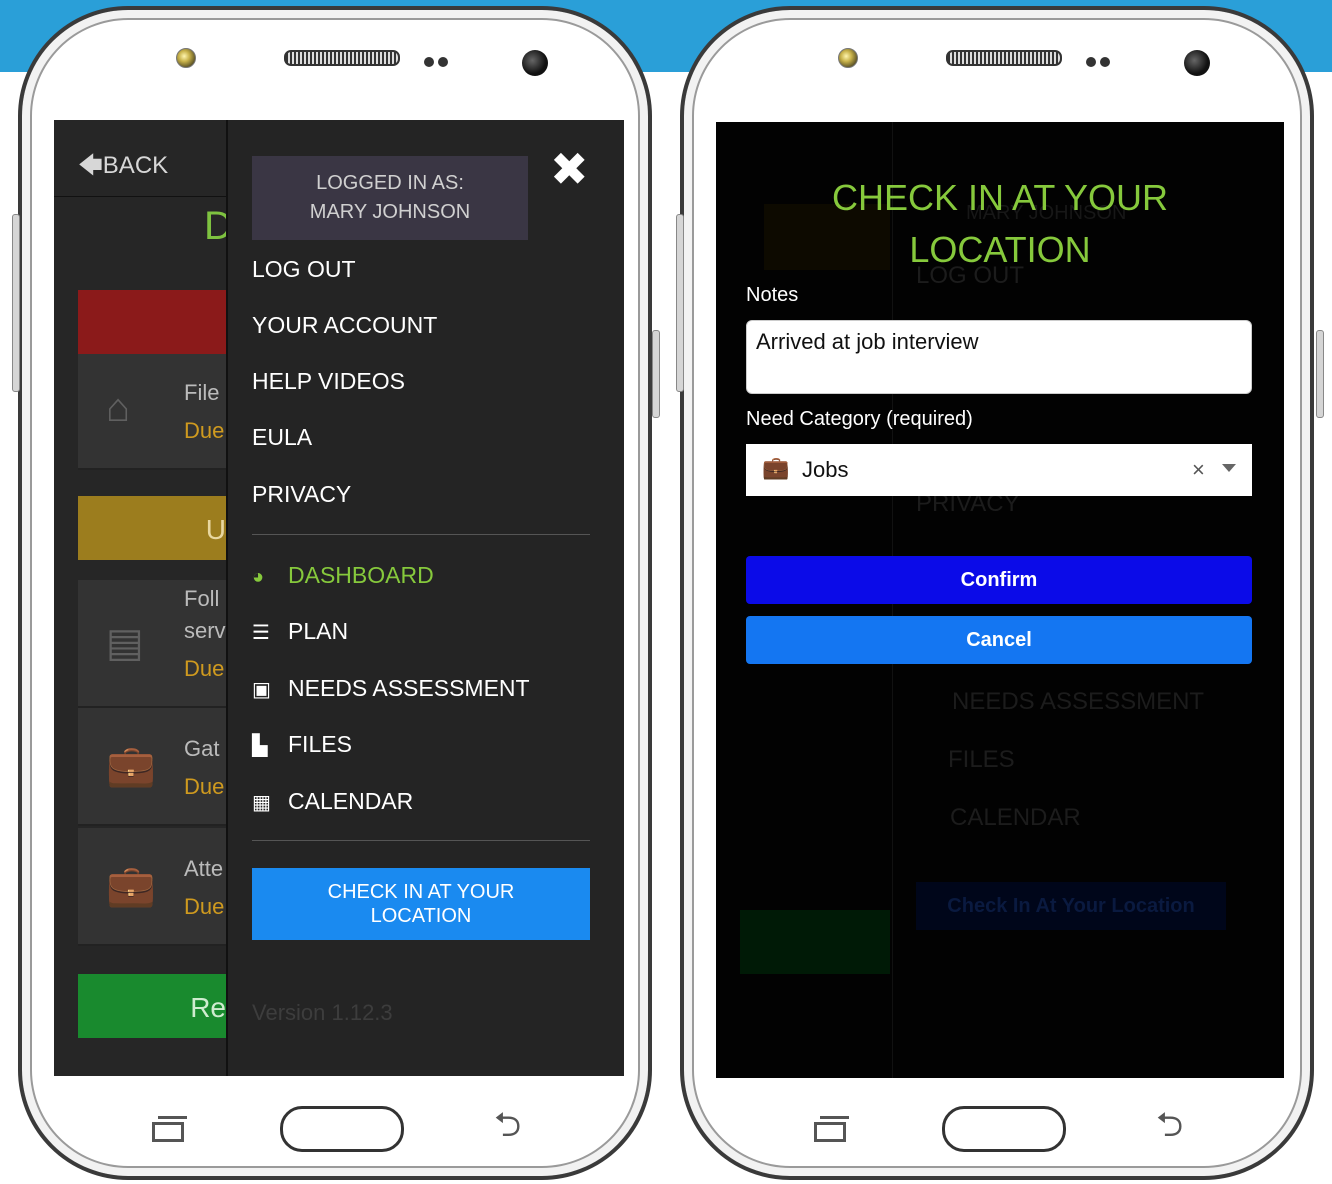 This screenshot has height=1184, width=1332. Describe the element at coordinates (1320, 374) in the screenshot. I see `right-power-button` at that location.